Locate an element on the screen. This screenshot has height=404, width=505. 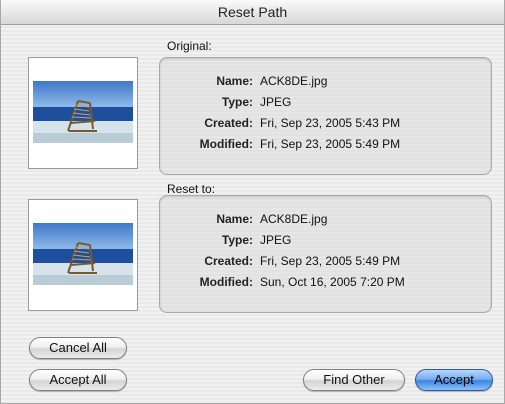
original-modified-row: Modified: Fri, Sep 23, 2005 5:49 PM is located at coordinates (326, 144).